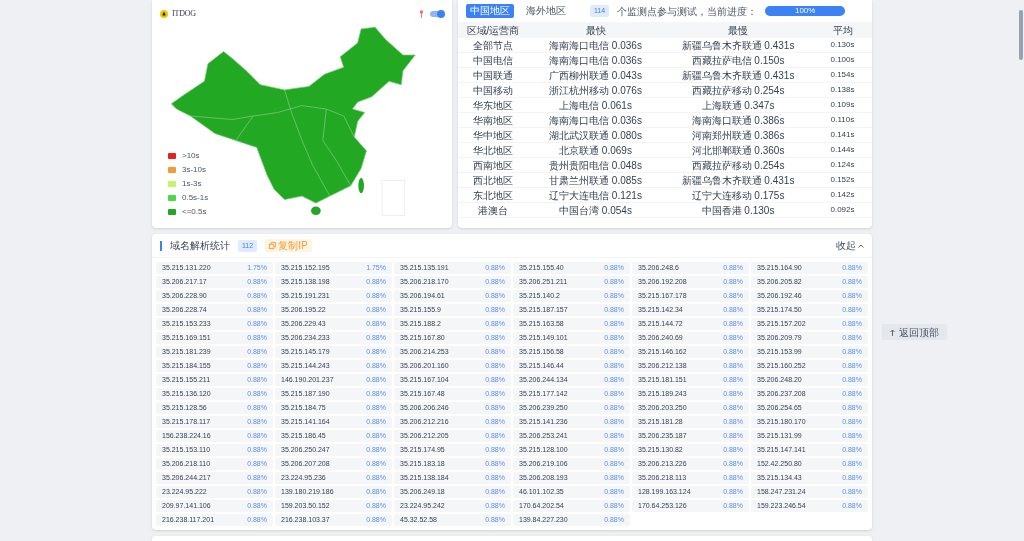 Image resolution: width=1024 pixels, height=541 pixels. I want to click on table-cell-text: 华中地区, so click(493, 135).